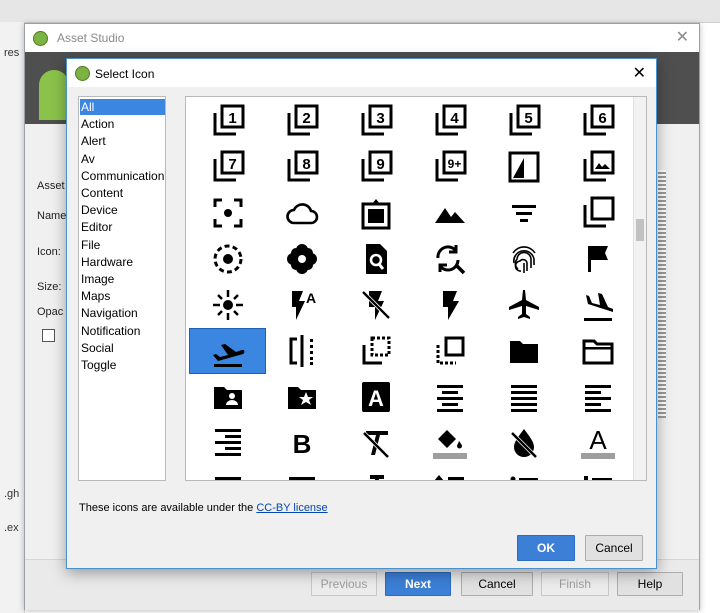 The height and width of the screenshot is (613, 720). Describe the element at coordinates (122, 245) in the screenshot. I see `category-item-file: File` at that location.